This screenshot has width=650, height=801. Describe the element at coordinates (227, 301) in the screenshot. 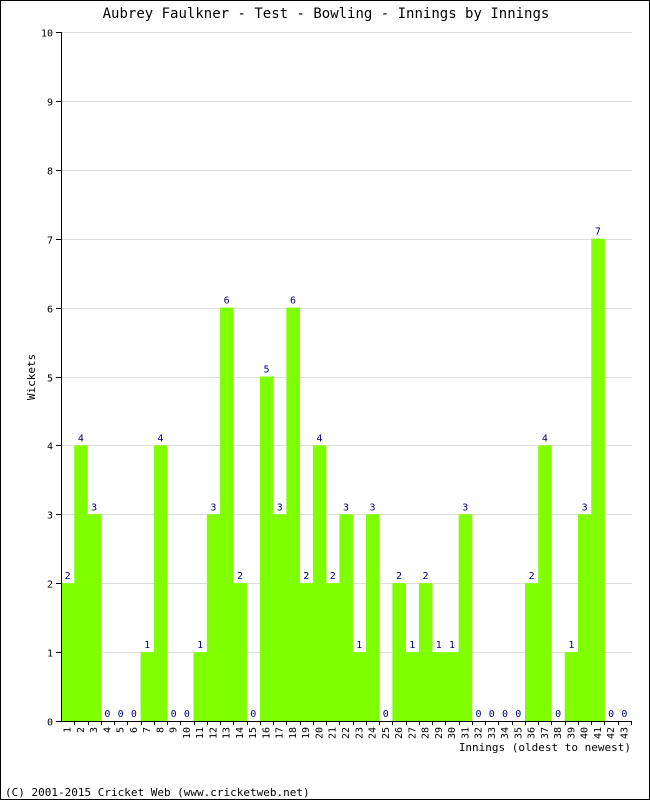

I see `data-label: 6` at that location.